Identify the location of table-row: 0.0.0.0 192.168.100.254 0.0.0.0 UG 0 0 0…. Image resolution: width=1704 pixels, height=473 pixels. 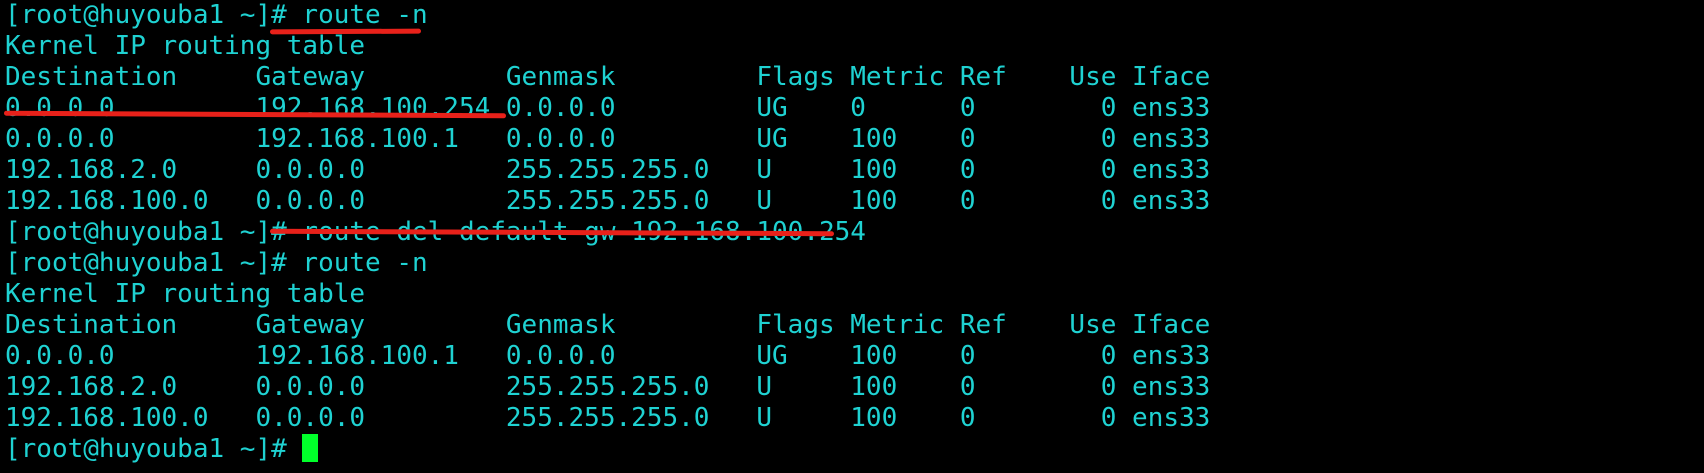
(608, 108).